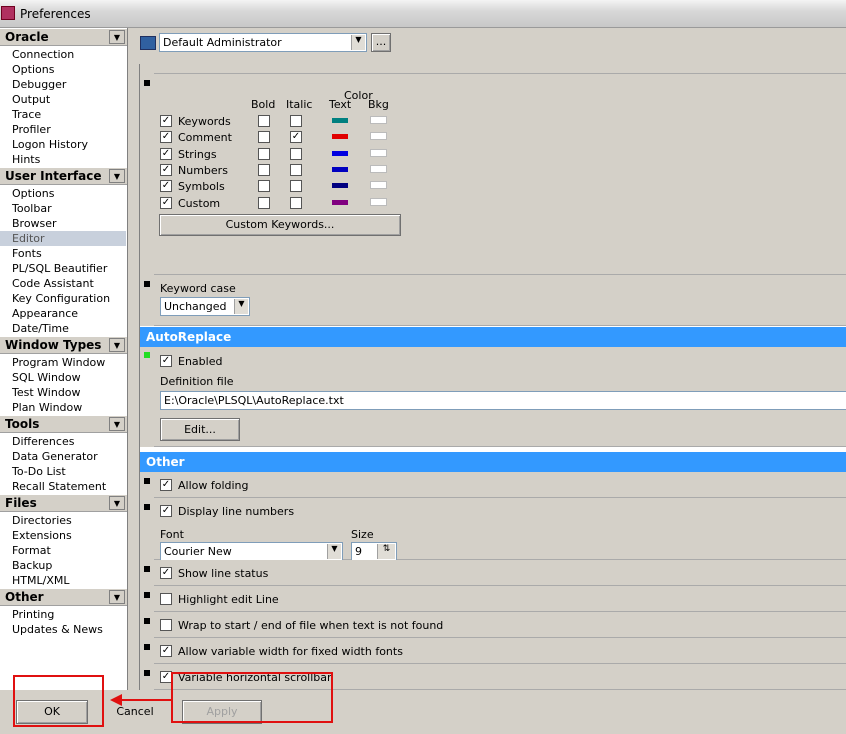 The image size is (846, 734). I want to click on sidebar-item-program-window: Program Window, so click(69, 362).